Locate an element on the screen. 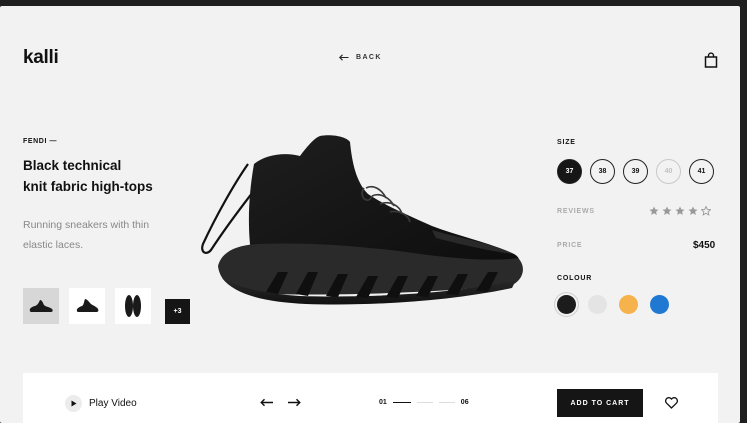  play-video-button: Play Video is located at coordinates (101, 403).